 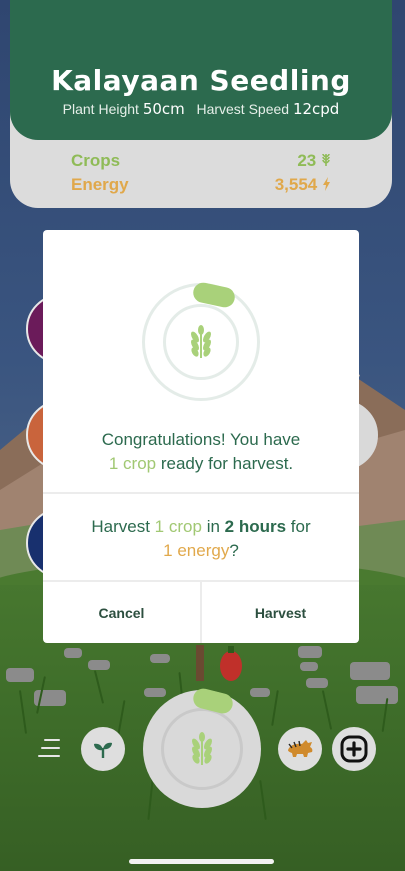 I want to click on crops-value: 23, so click(x=307, y=160).